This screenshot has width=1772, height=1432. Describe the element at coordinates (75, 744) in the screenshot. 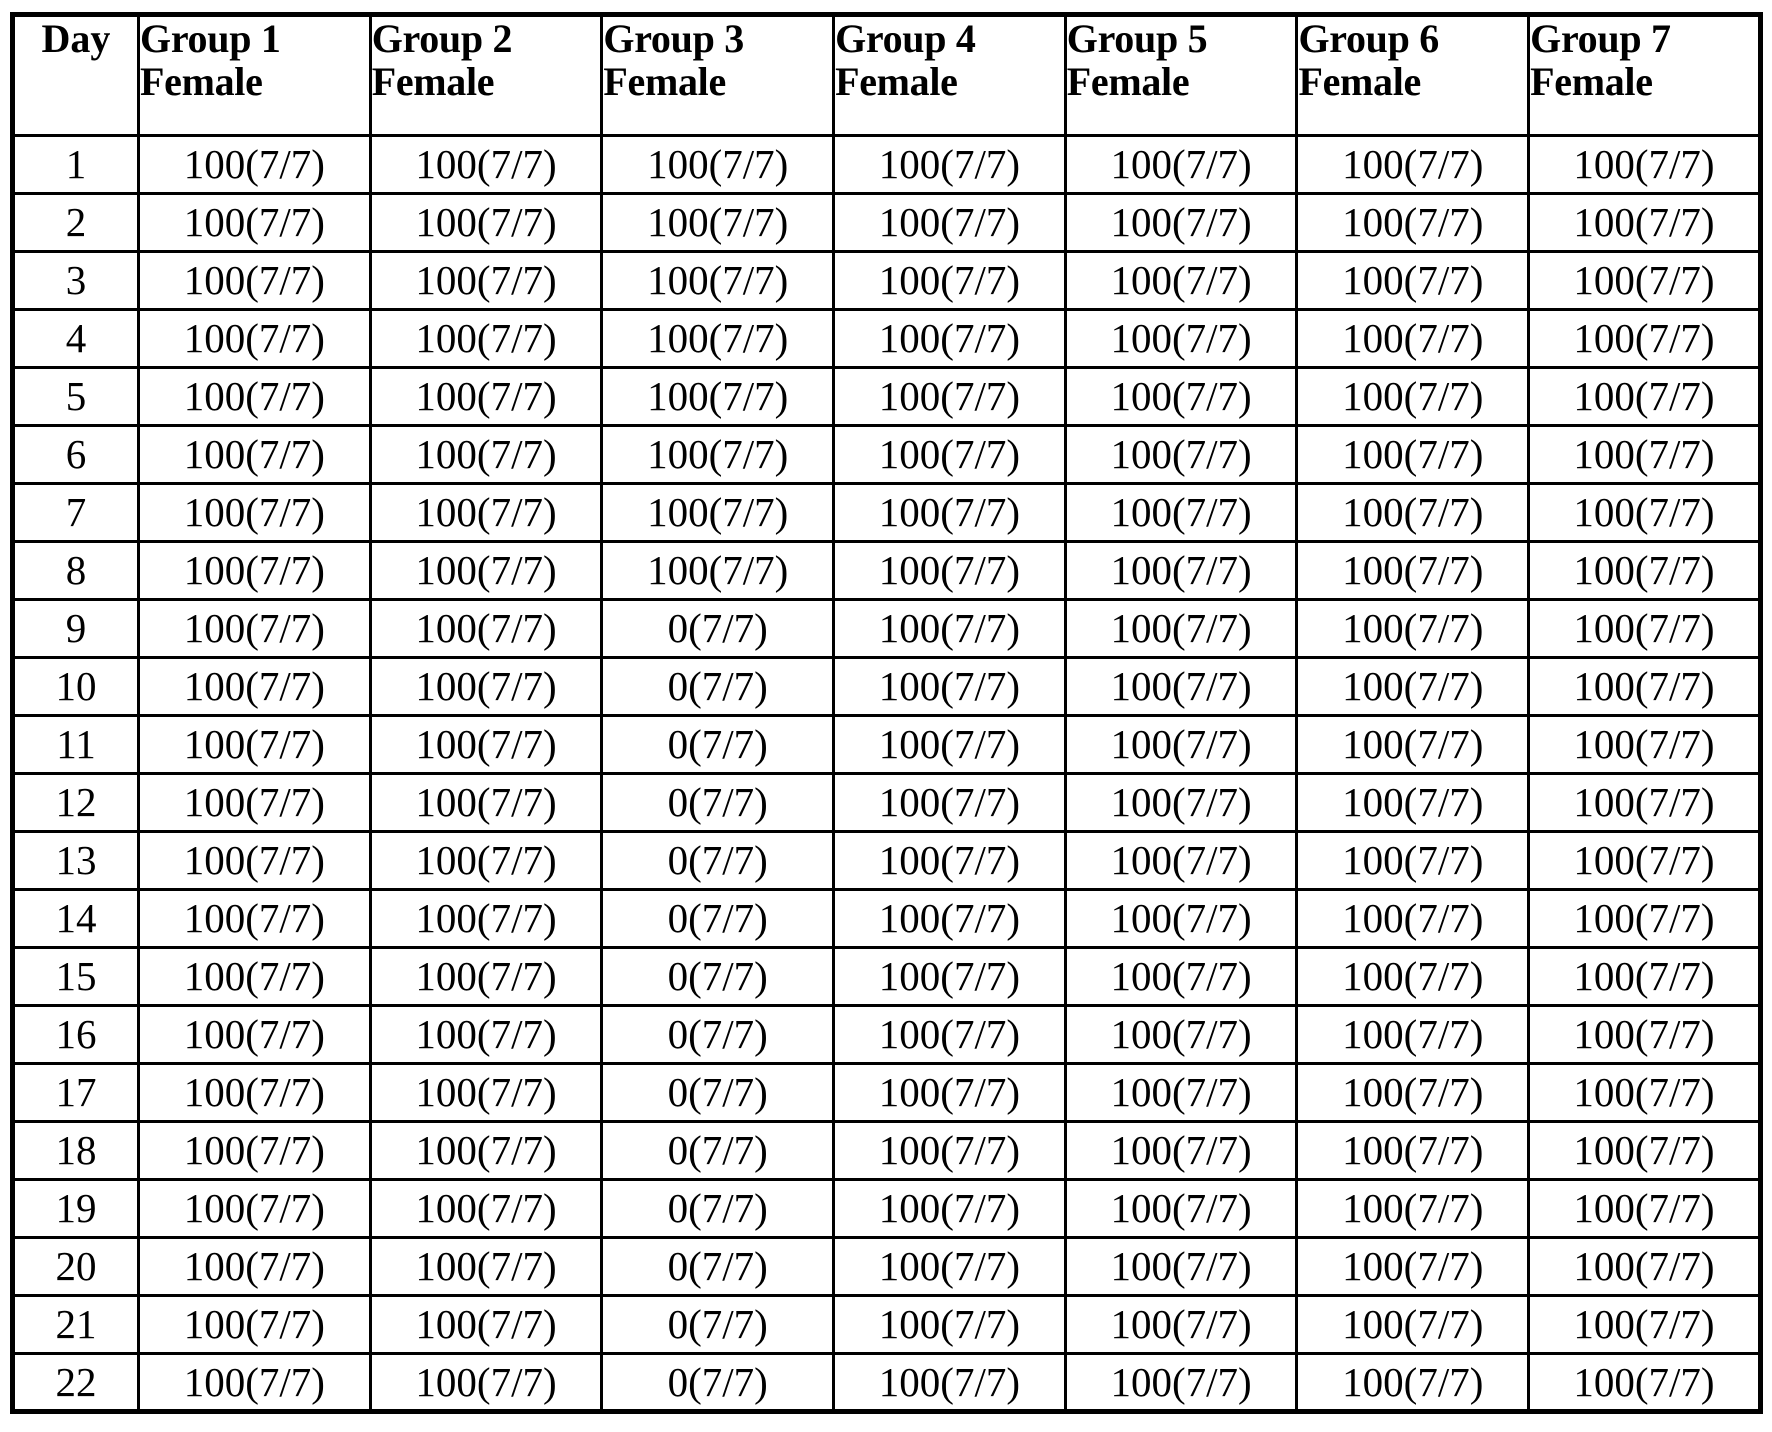

I see `cell-day: 11` at that location.